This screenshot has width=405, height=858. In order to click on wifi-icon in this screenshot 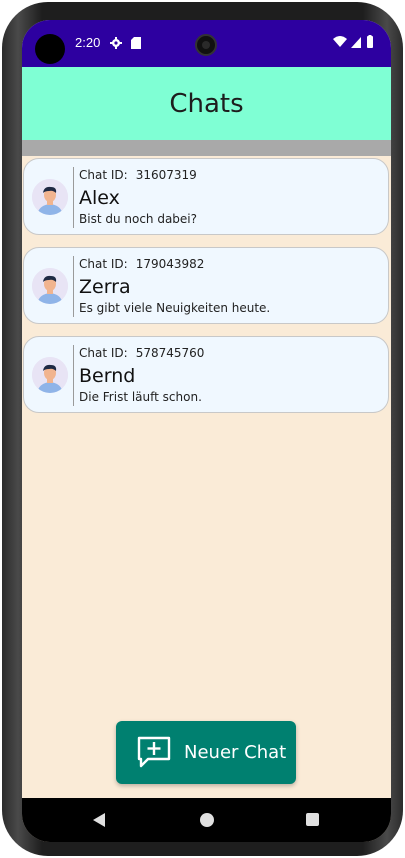, I will do `click(340, 41)`.